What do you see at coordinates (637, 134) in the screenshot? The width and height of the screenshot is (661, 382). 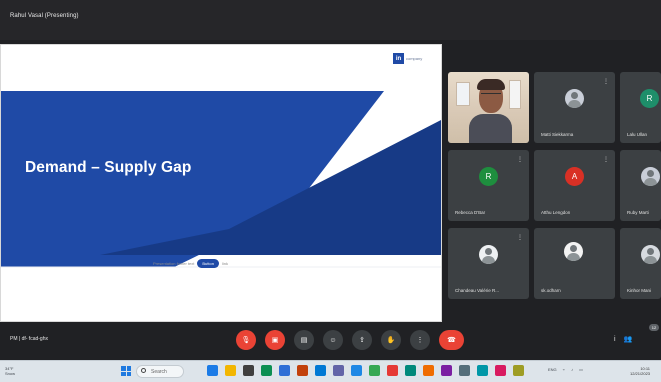 I see `participant-name: Lalu Ullan` at bounding box center [637, 134].